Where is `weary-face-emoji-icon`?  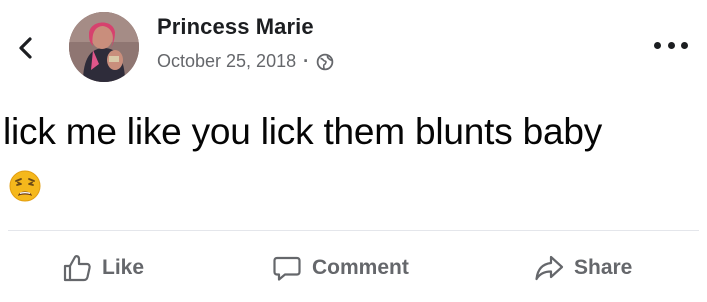 weary-face-emoji-icon is located at coordinates (25, 186).